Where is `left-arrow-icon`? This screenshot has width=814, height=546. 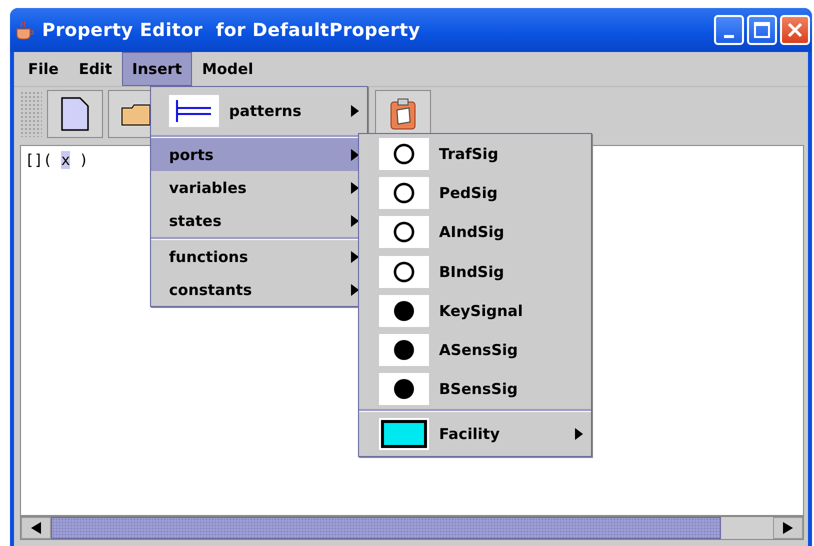 left-arrow-icon is located at coordinates (36, 528).